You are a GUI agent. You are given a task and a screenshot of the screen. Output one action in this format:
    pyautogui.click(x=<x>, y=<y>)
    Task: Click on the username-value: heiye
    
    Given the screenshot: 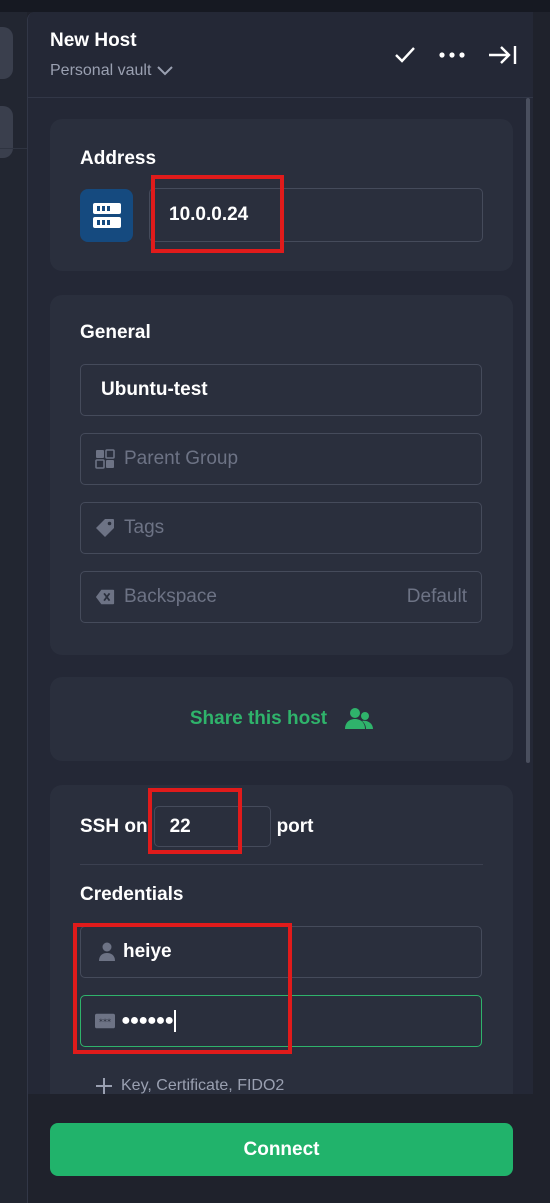 What is the action you would take?
    pyautogui.click(x=147, y=951)
    